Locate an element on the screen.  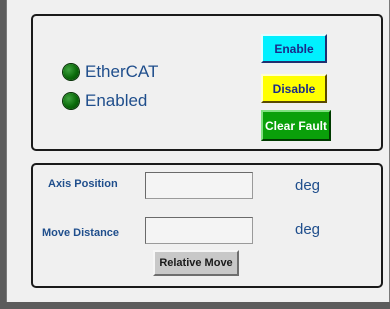
enabled-led-icon is located at coordinates (71, 101).